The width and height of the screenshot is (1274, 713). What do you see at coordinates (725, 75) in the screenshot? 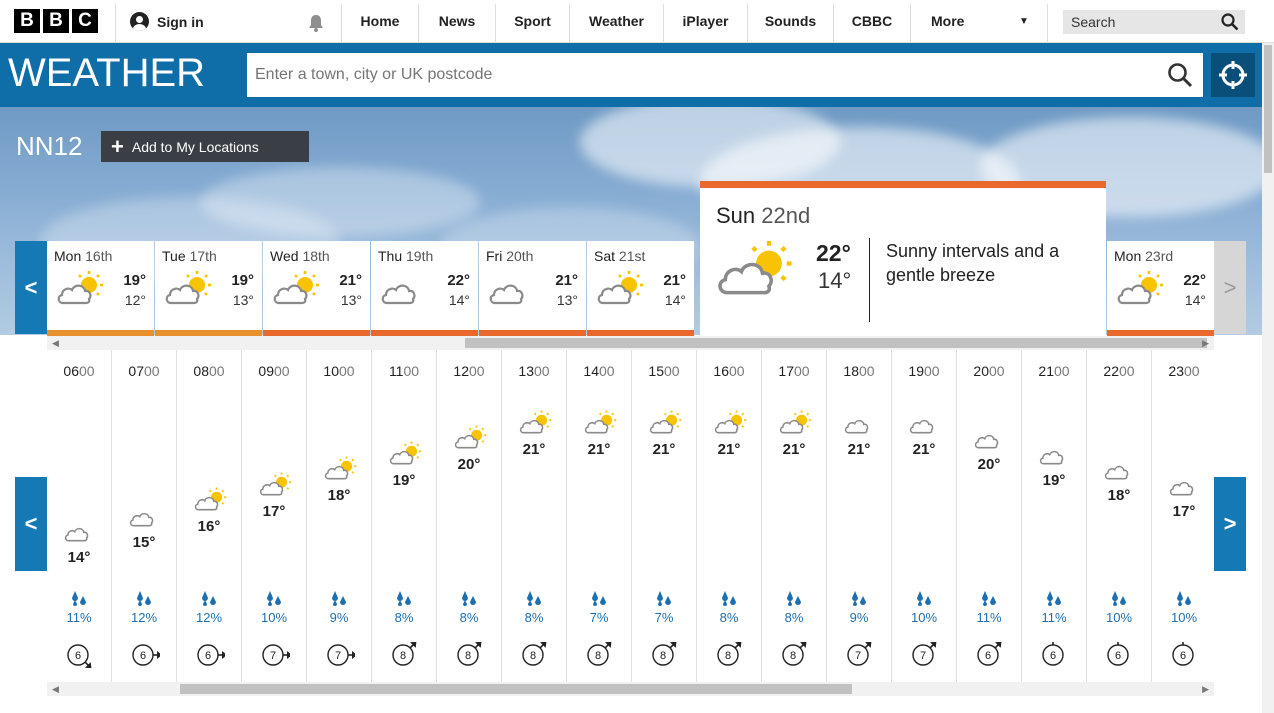
I see `location-search-input` at bounding box center [725, 75].